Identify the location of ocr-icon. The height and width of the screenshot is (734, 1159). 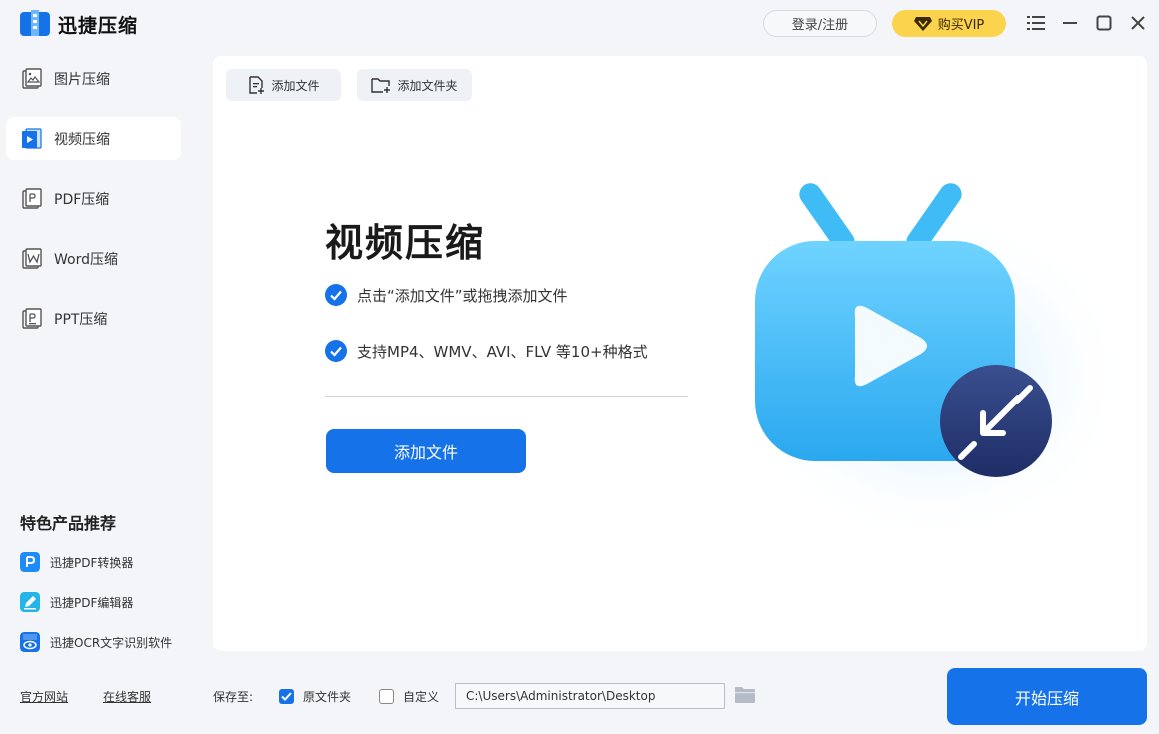
(30, 642).